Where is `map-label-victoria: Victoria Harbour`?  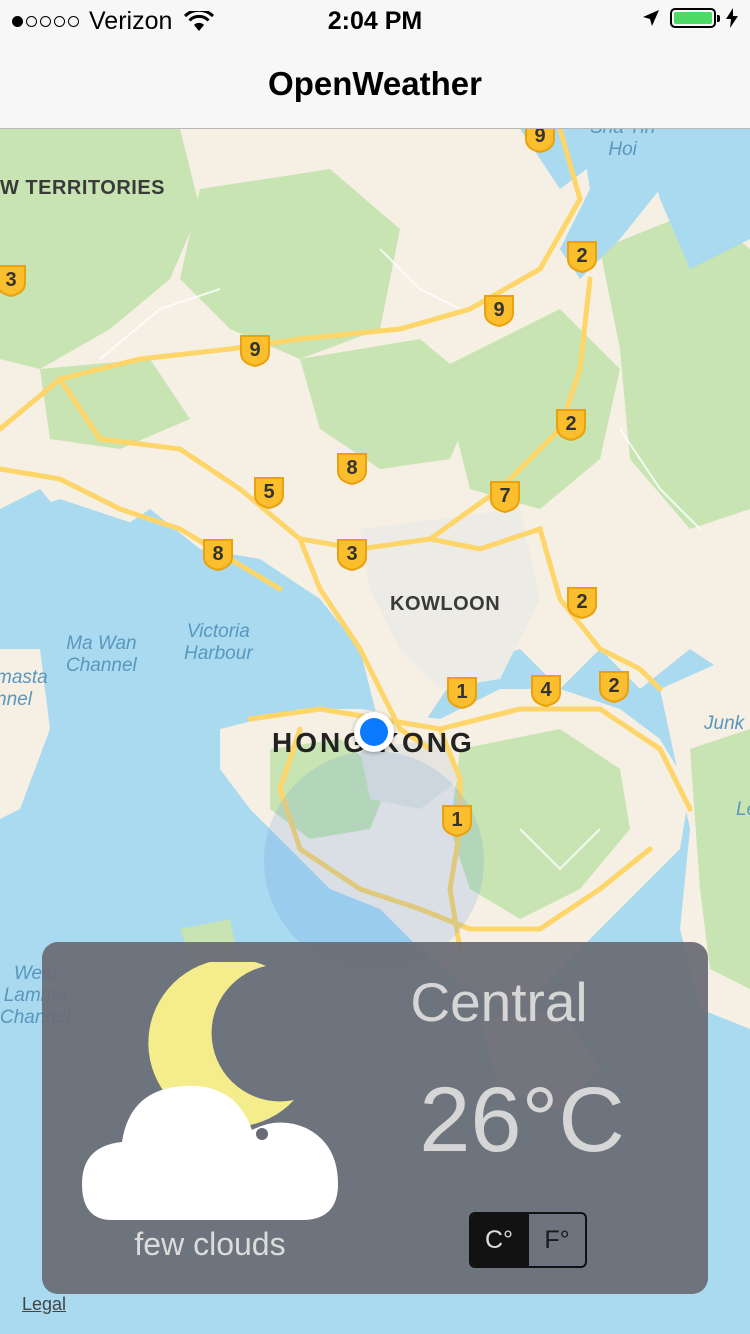 map-label-victoria: Victoria Harbour is located at coordinates (218, 642).